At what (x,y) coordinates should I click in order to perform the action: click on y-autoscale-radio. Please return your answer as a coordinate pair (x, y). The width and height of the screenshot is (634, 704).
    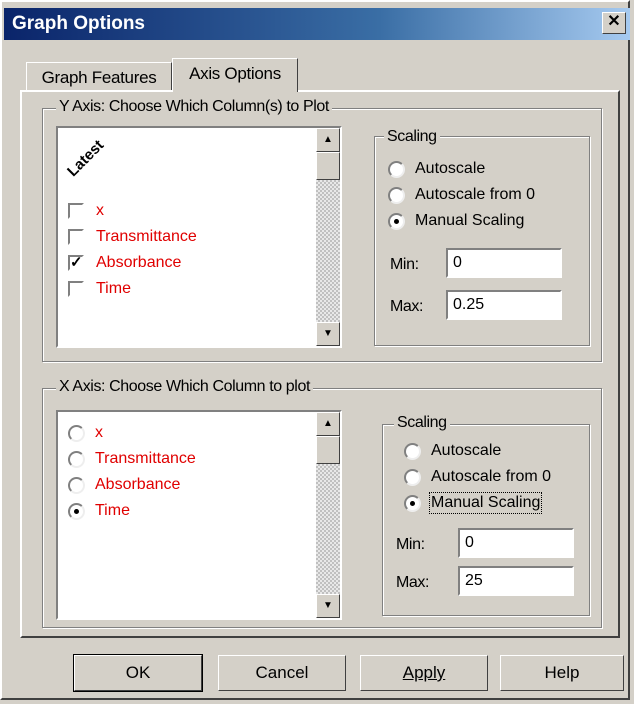
    Looking at the image, I should click on (396, 169).